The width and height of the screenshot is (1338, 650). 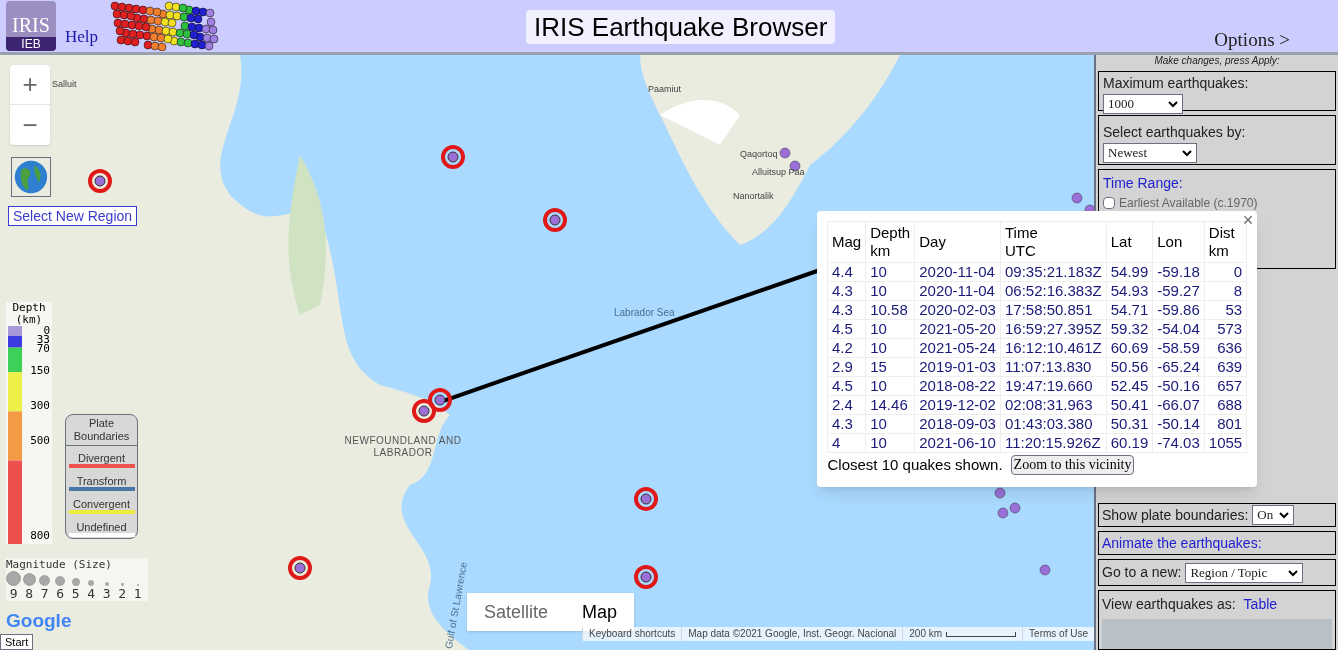 I want to click on map-label: Nanortalik, so click(x=753, y=196).